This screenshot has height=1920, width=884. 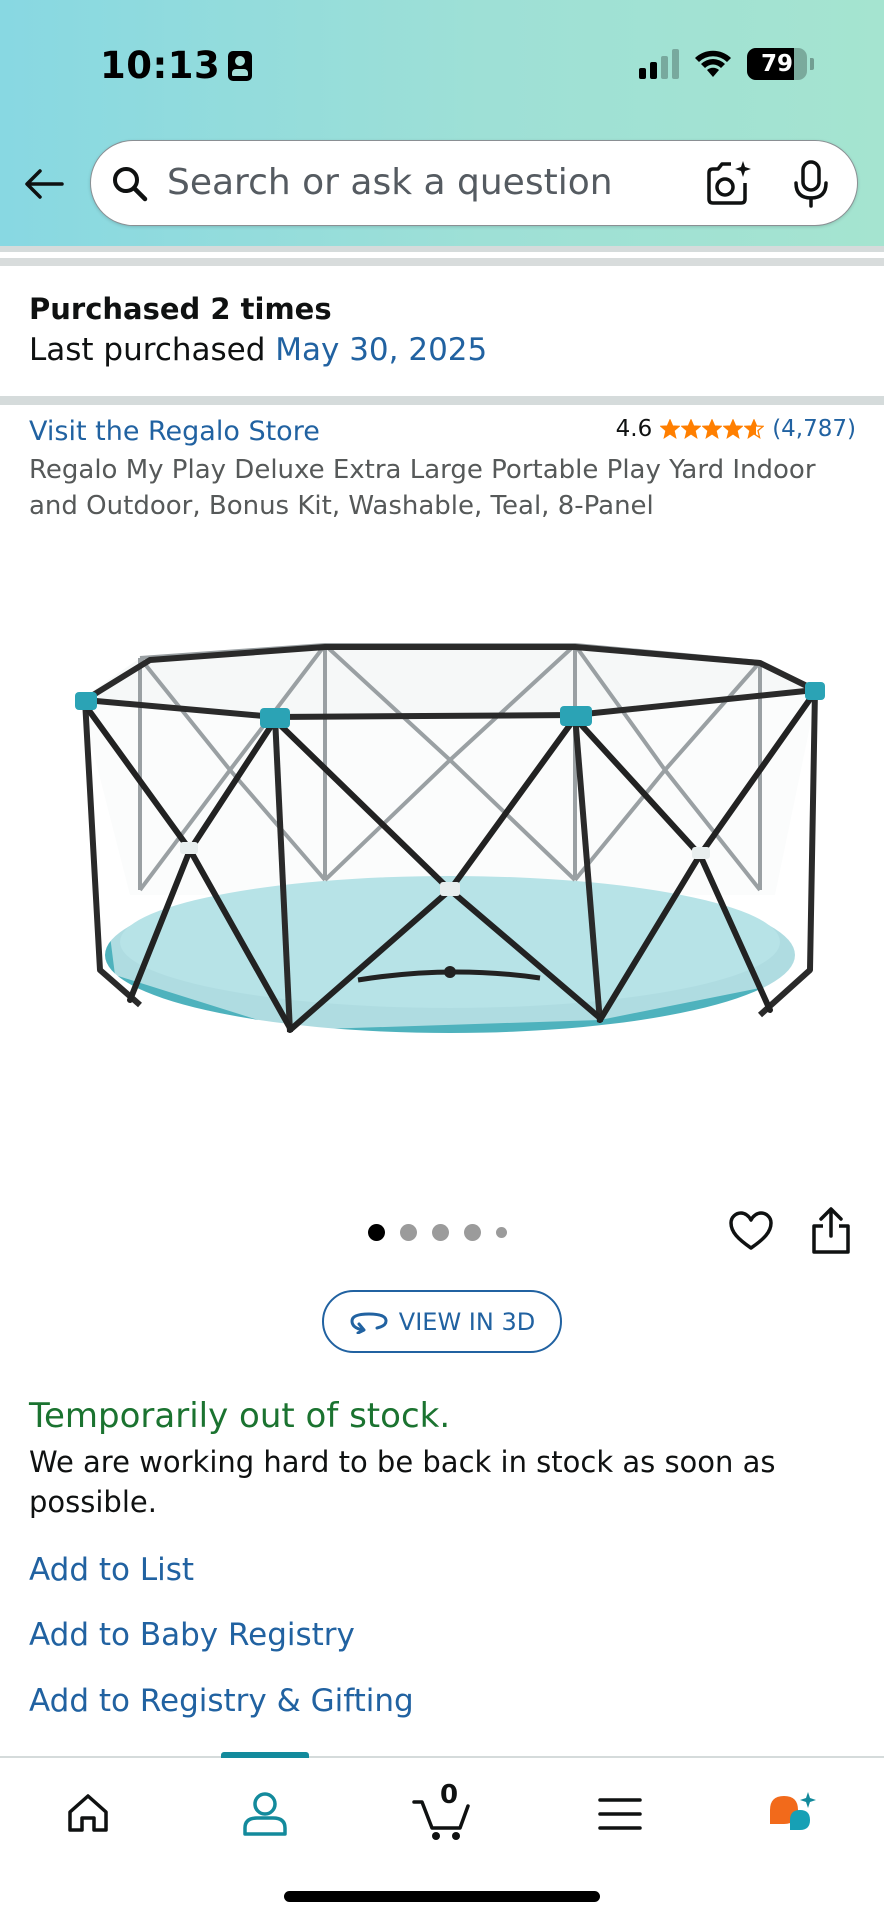 What do you see at coordinates (831, 1231) in the screenshot?
I see `share-icon` at bounding box center [831, 1231].